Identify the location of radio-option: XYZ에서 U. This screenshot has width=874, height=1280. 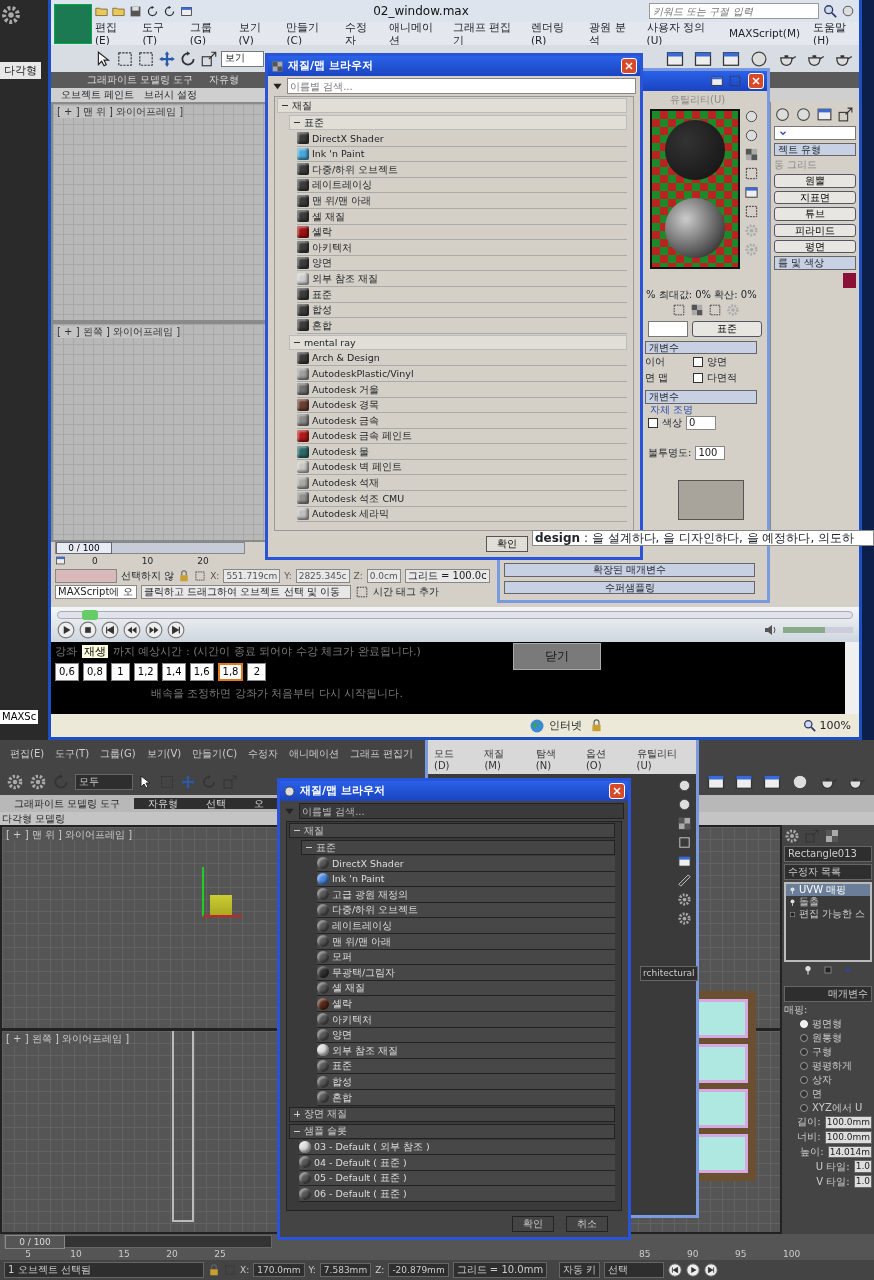
(828, 1108).